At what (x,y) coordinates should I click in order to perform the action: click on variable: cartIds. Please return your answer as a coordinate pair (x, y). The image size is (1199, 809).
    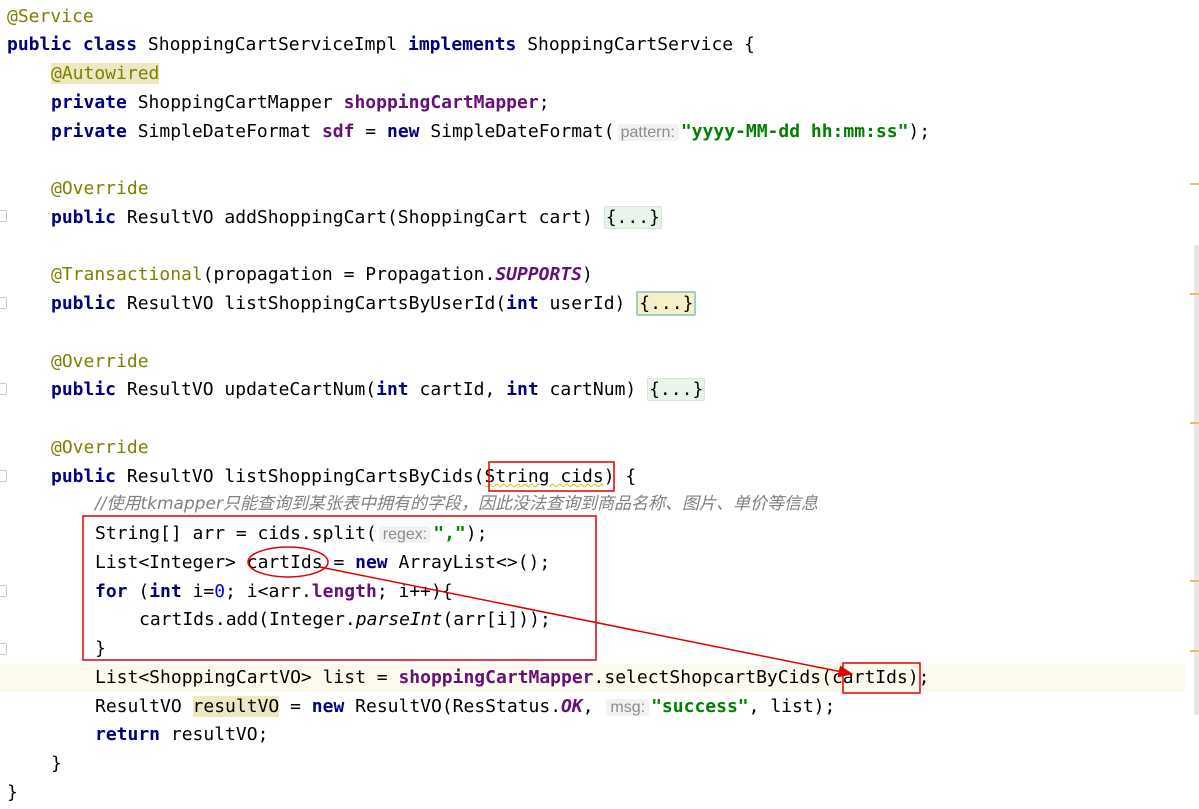
    Looking at the image, I should click on (284, 562).